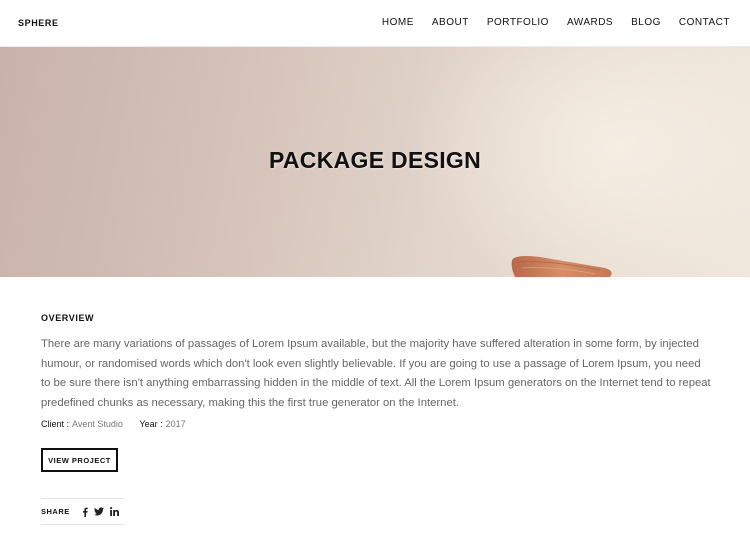  What do you see at coordinates (175, 424) in the screenshot?
I see `year-value: 2017` at bounding box center [175, 424].